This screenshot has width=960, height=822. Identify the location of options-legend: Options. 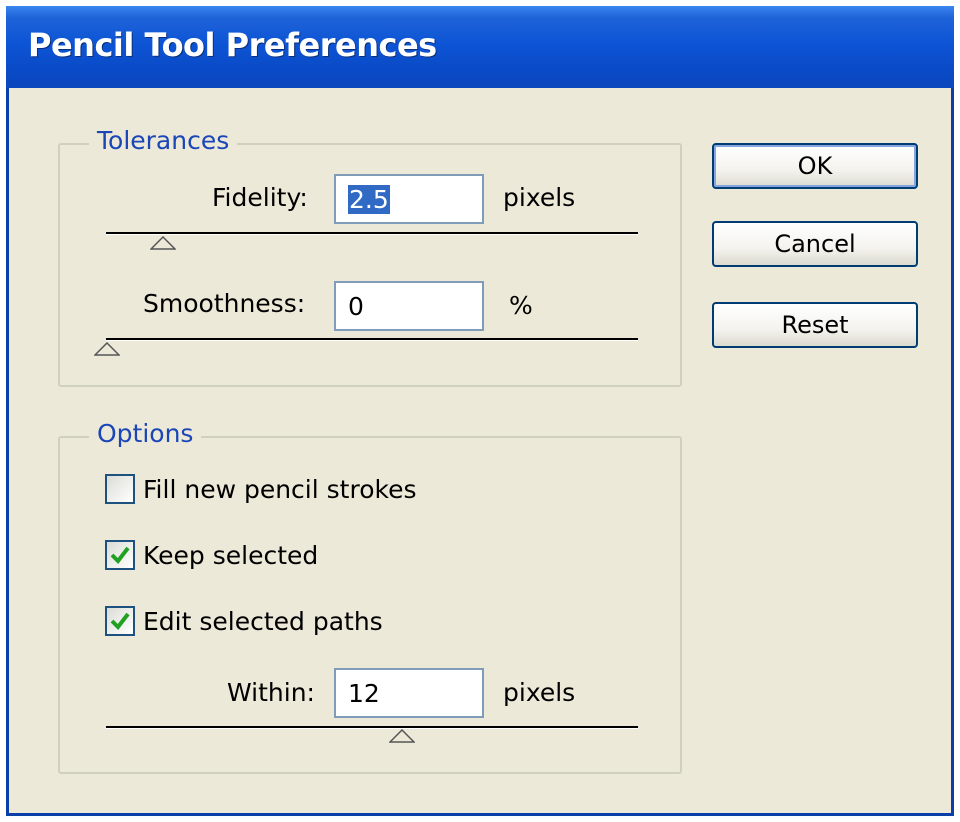
(145, 433).